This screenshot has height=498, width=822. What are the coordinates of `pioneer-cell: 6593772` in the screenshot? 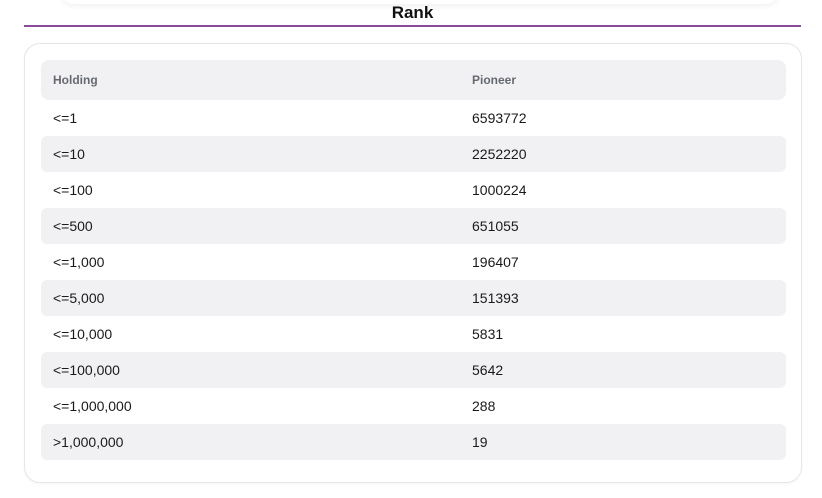 It's located at (499, 118).